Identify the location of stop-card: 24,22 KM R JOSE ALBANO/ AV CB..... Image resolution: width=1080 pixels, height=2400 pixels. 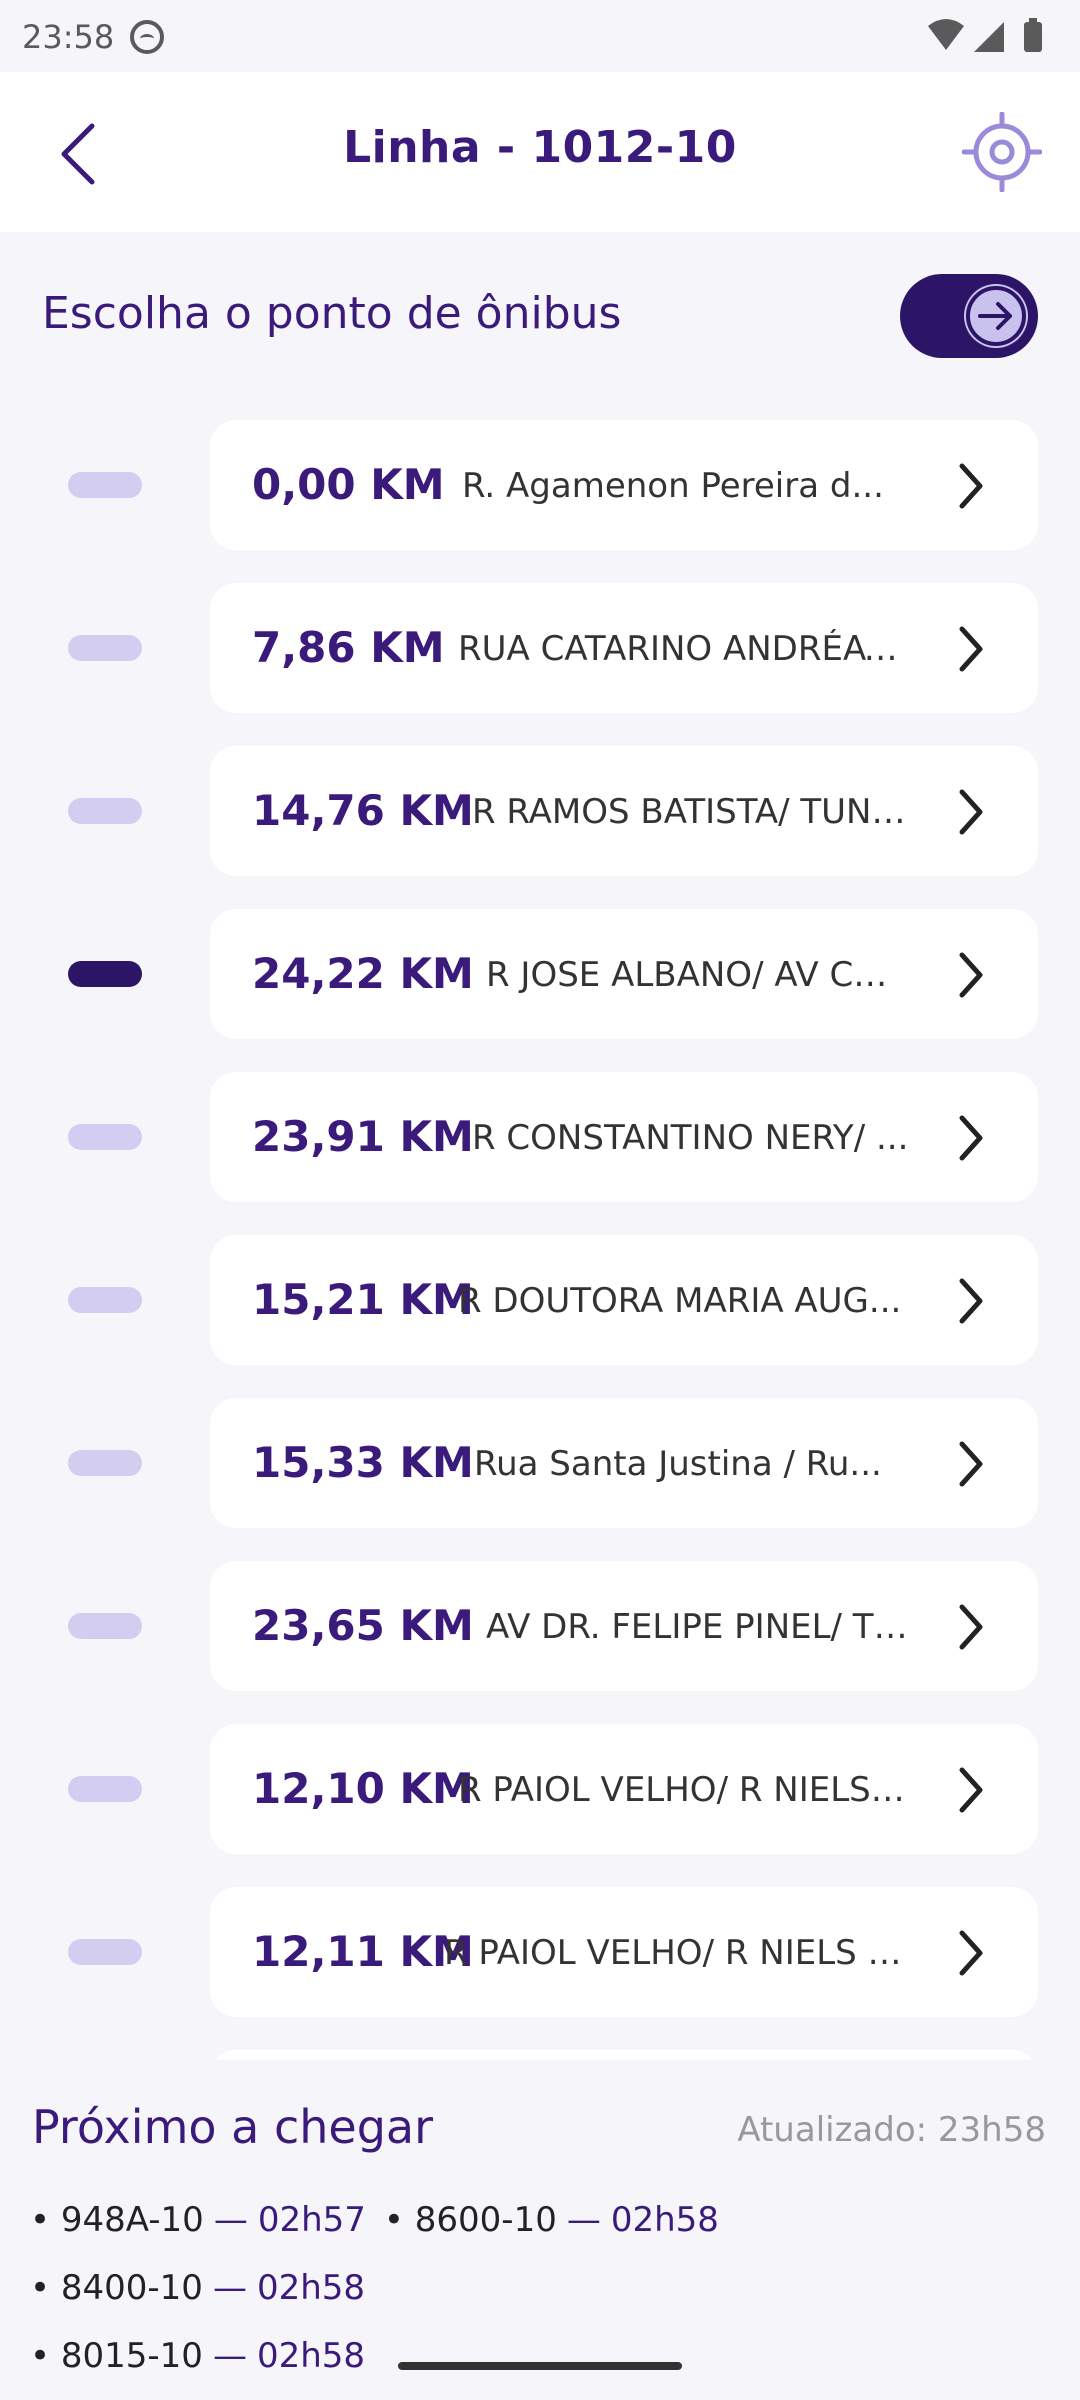
(624, 974).